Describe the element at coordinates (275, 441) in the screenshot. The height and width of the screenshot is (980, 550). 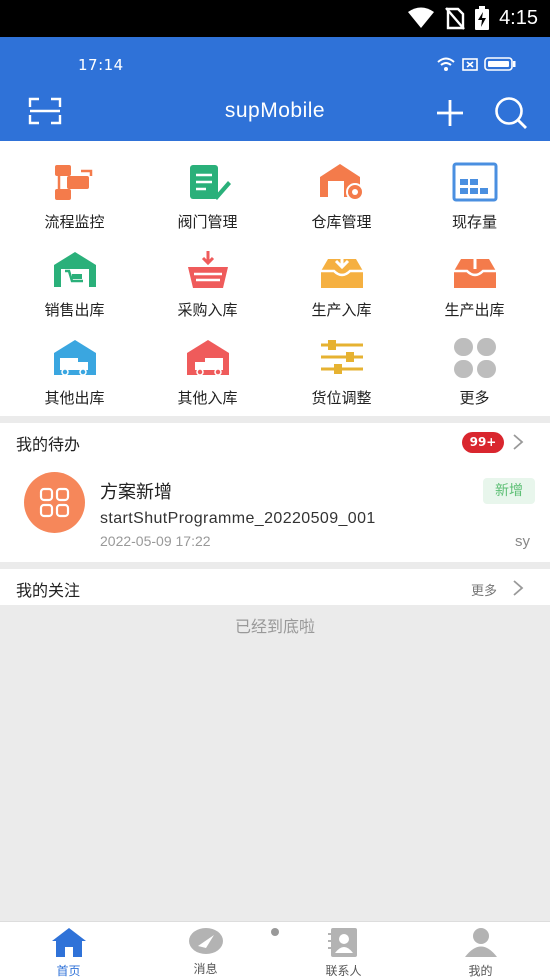
I see `todo-section-header: 我的待办 99+` at that location.